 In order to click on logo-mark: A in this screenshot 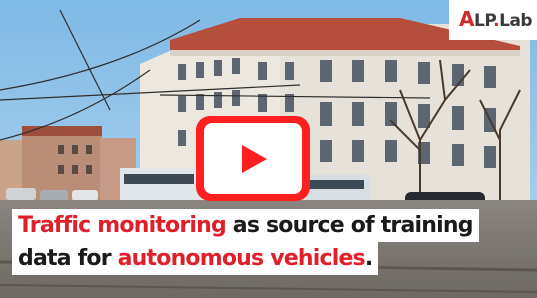, I will do `click(466, 19)`.